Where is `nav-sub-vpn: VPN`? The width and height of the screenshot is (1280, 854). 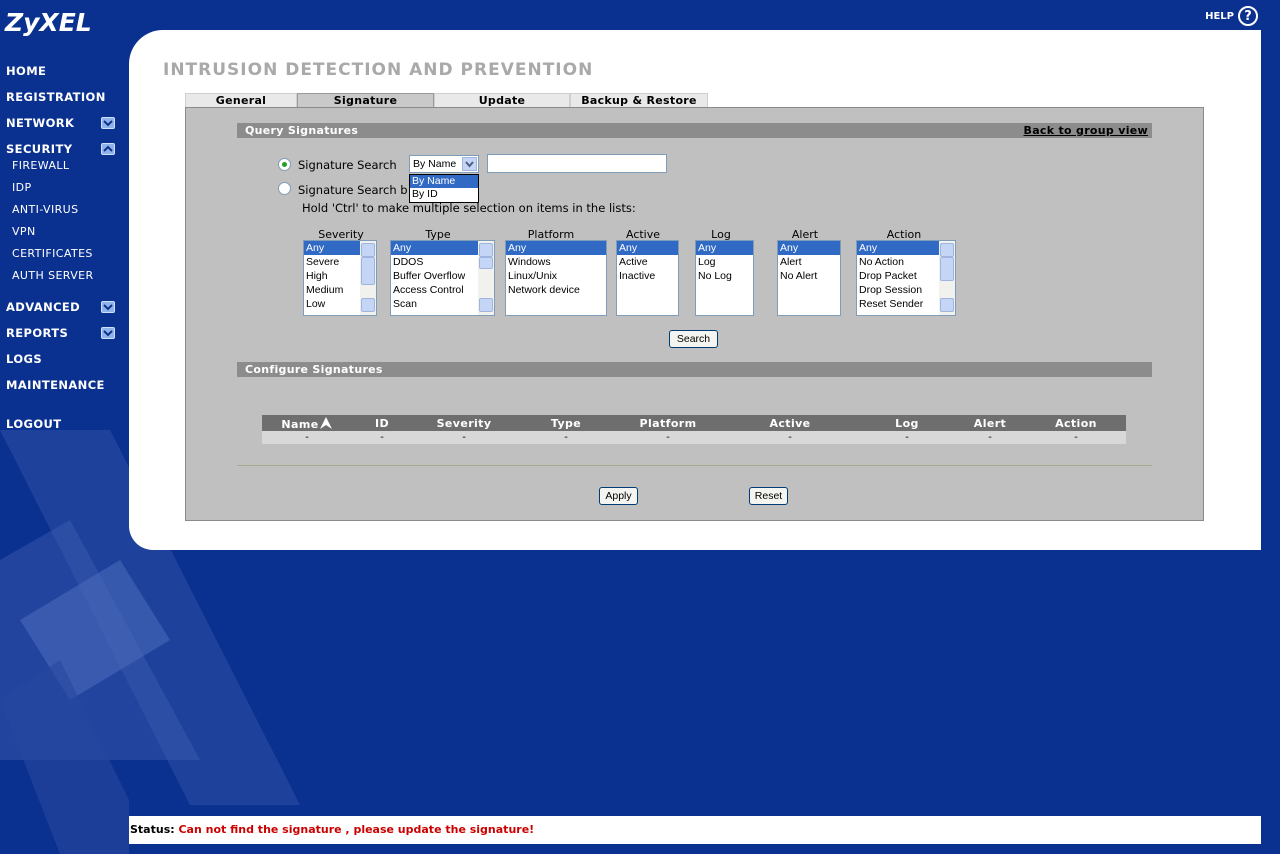 nav-sub-vpn: VPN is located at coordinates (24, 231).